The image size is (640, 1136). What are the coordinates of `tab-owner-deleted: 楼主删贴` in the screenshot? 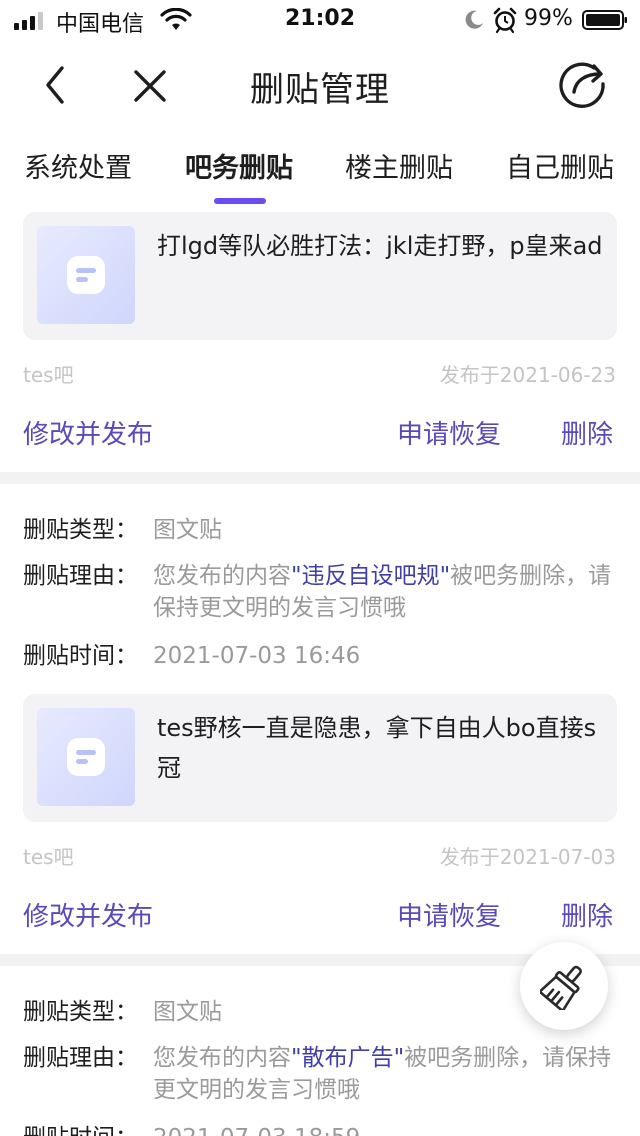 It's located at (399, 165).